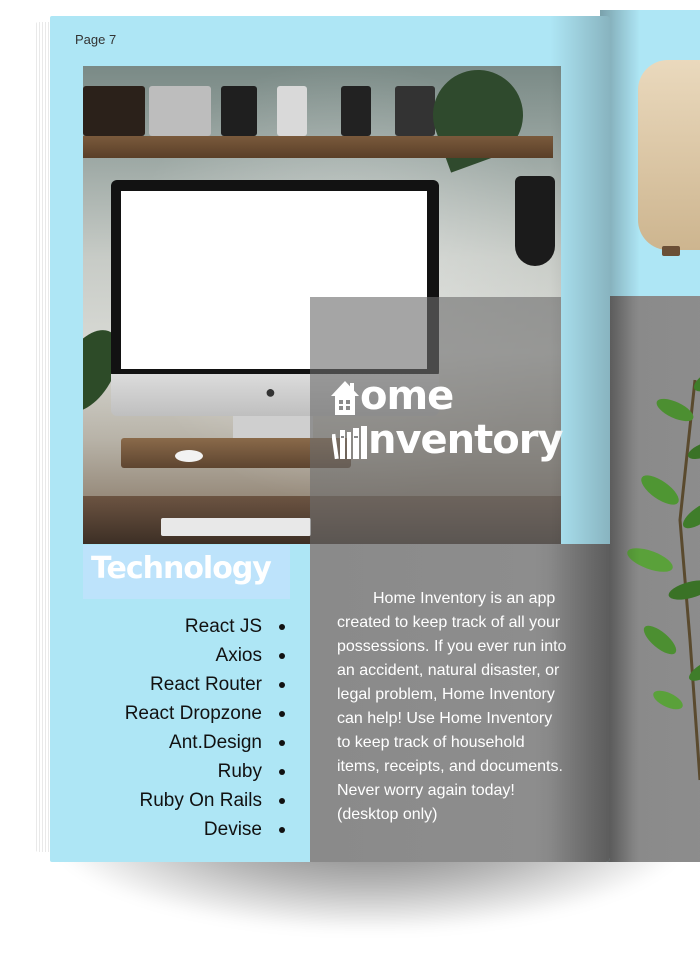  I want to click on apple-logo-icon: ●, so click(270, 392).